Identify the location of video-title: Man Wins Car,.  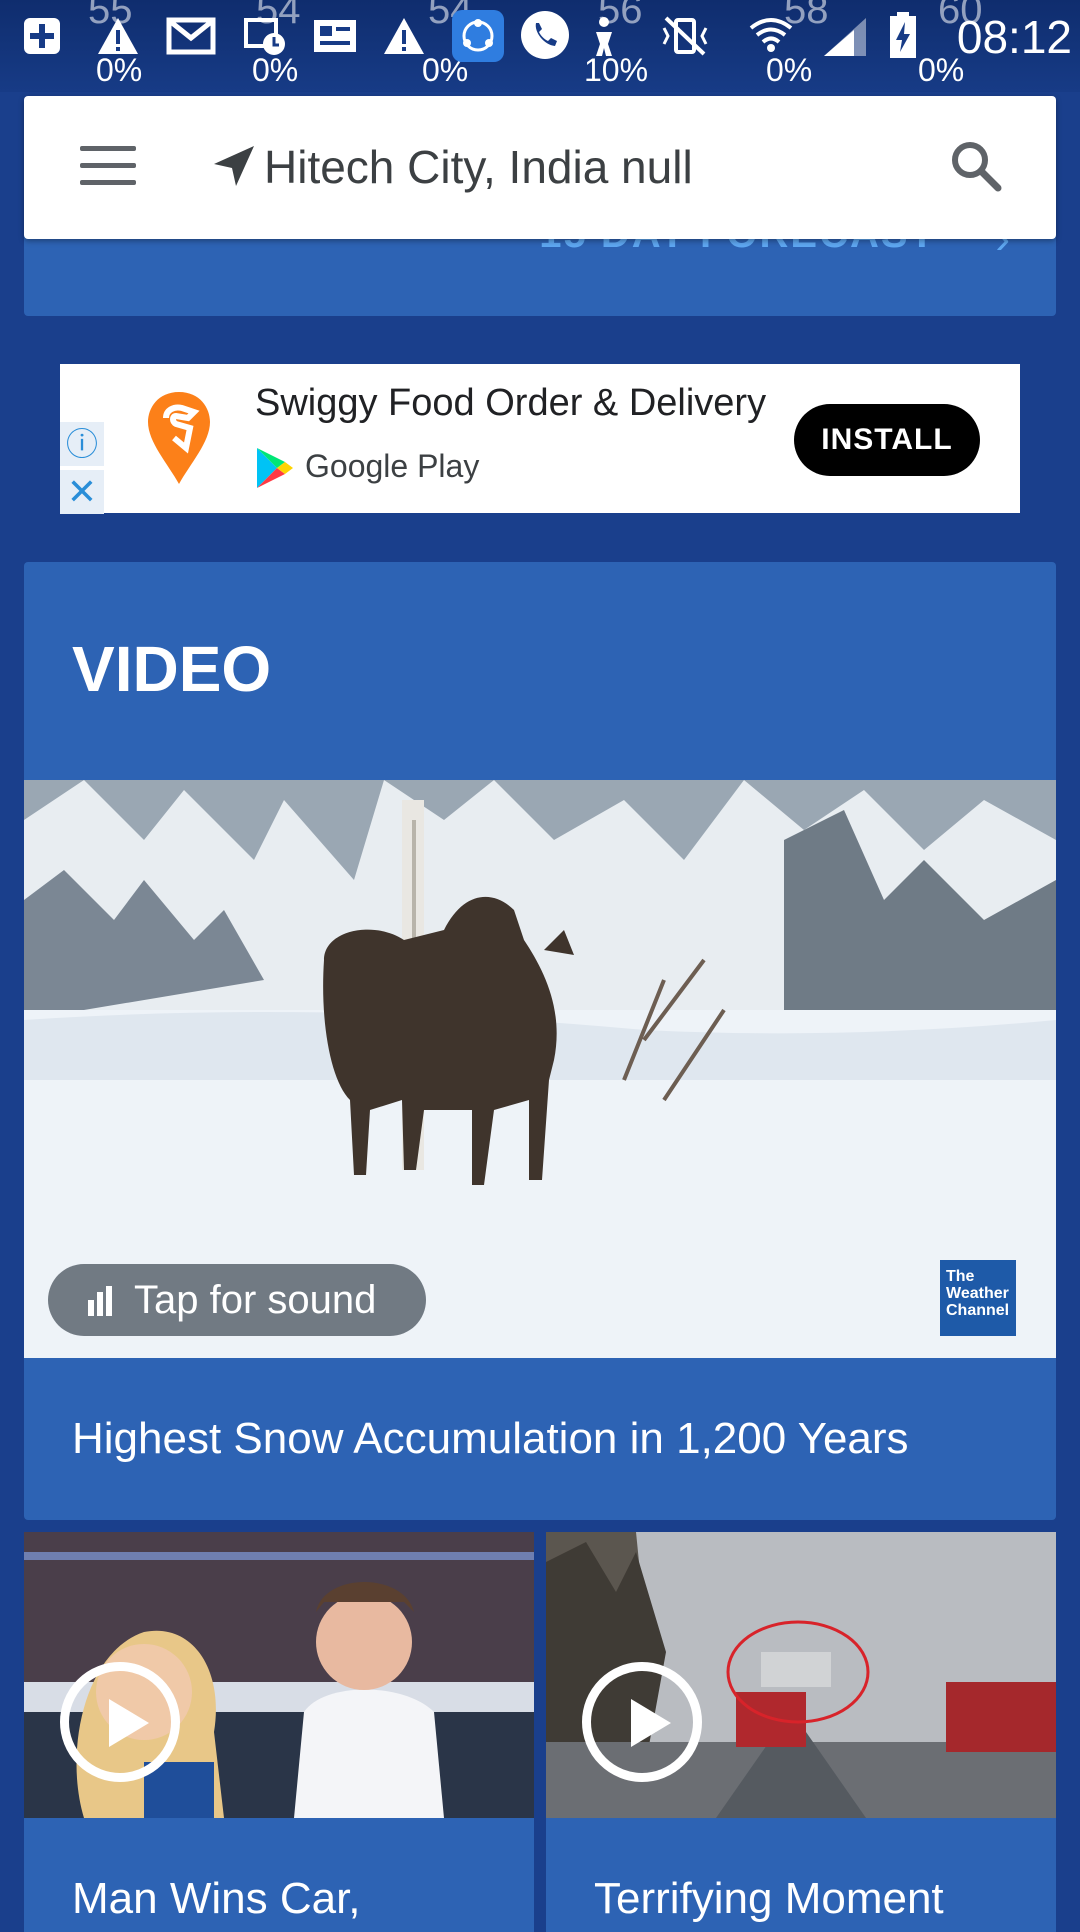
(216, 1899).